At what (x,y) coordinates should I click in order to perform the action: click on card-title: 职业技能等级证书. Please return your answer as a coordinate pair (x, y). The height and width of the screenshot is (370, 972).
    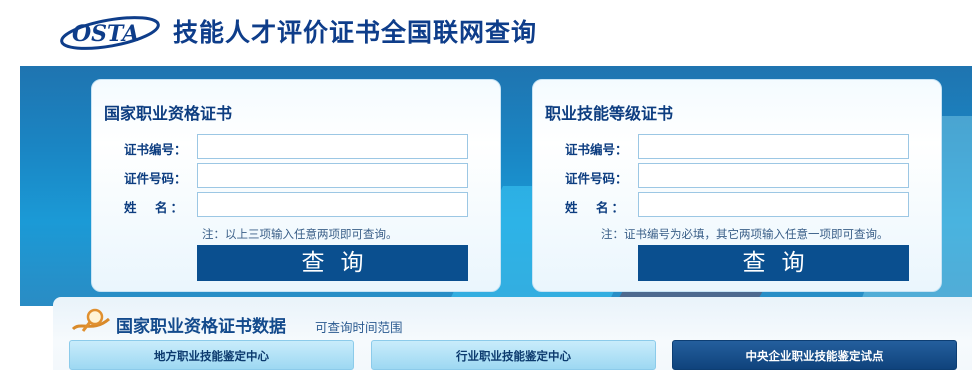
    Looking at the image, I should click on (609, 113).